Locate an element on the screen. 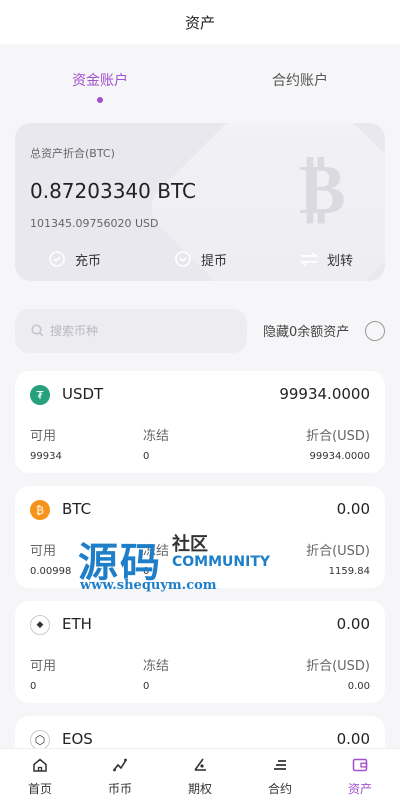 Image resolution: width=400 pixels, height=800 pixels. tab-funding-account: 资金账户 is located at coordinates (100, 86).